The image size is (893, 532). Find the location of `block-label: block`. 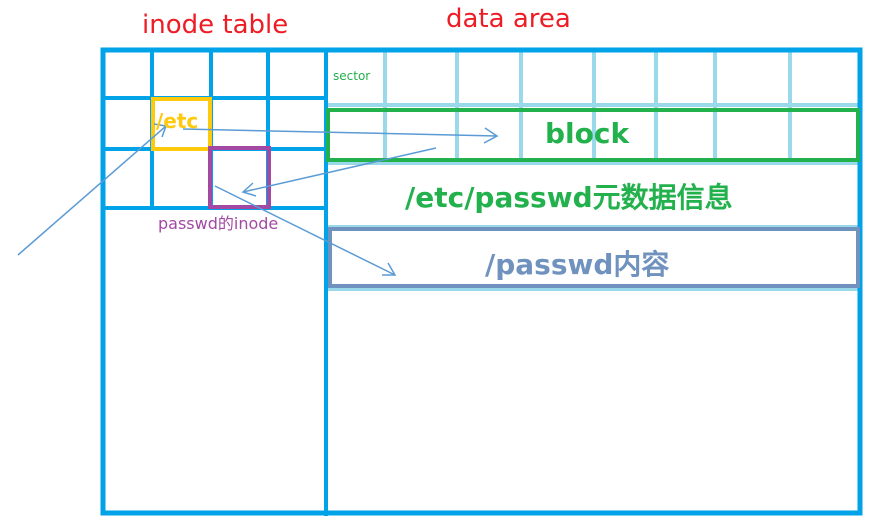

block-label: block is located at coordinates (587, 133).